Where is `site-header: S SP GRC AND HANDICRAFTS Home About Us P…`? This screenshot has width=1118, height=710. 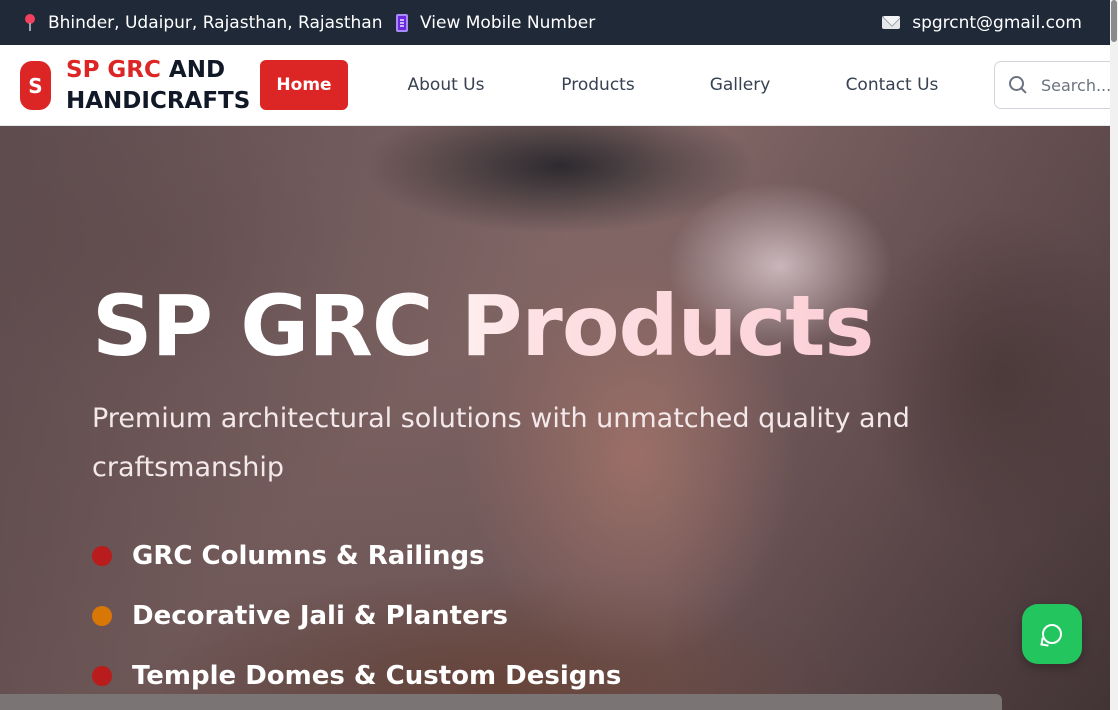 site-header: S SP GRC AND HANDICRAFTS Home About Us P… is located at coordinates (559, 85).